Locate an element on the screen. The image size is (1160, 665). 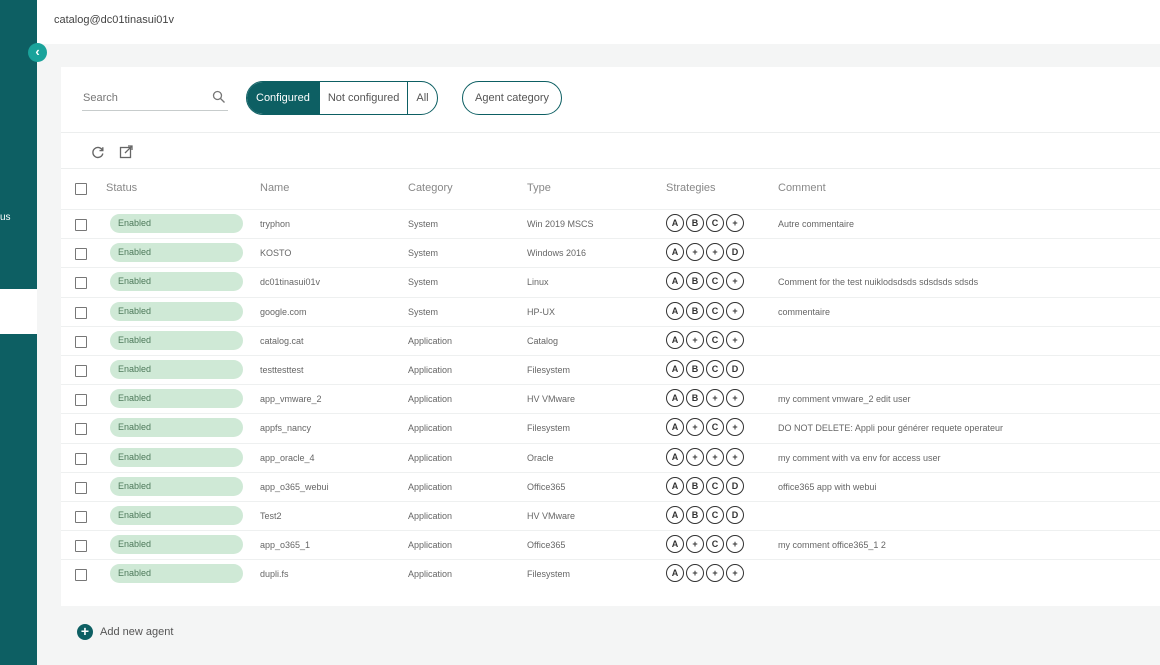
agent-name: catalog.cat is located at coordinates (282, 341).